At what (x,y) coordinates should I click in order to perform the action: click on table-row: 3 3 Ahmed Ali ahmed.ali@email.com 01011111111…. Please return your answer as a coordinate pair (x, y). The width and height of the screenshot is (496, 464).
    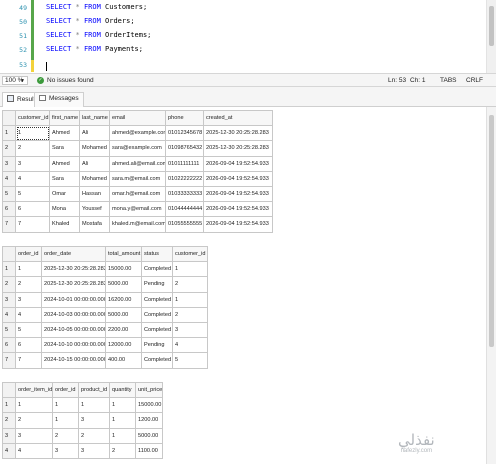
    Looking at the image, I should click on (137, 163).